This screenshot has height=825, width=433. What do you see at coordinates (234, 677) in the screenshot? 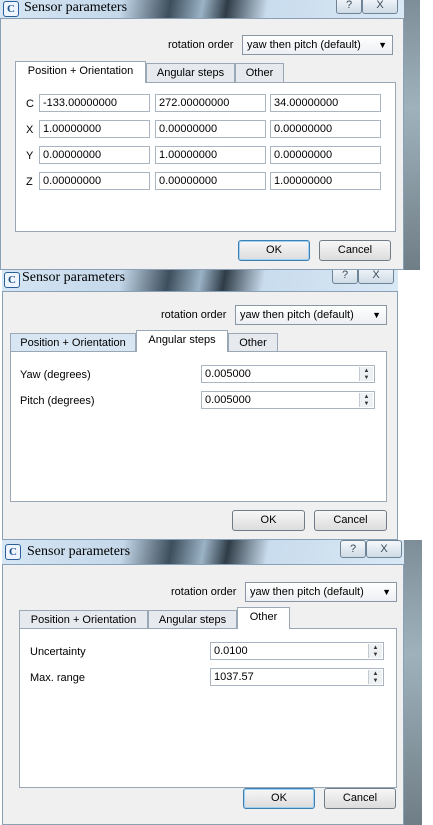
I see `max-range-value: 1037.57` at bounding box center [234, 677].